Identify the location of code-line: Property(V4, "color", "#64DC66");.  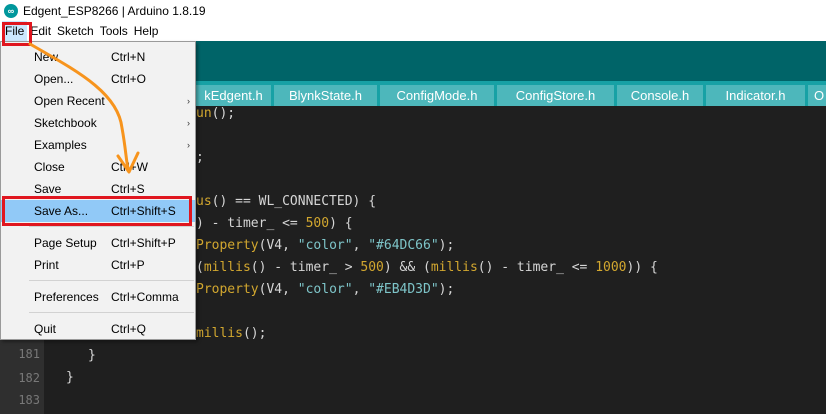
(325, 245).